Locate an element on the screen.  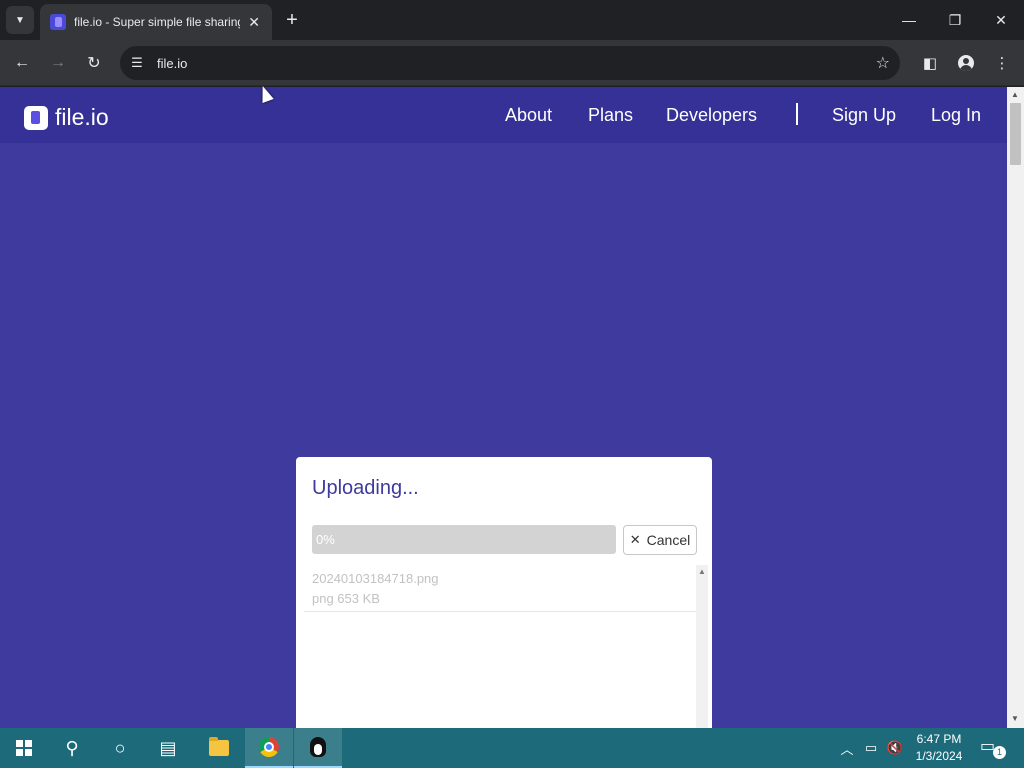
side-panel-icon: ◧ is located at coordinates (930, 63).